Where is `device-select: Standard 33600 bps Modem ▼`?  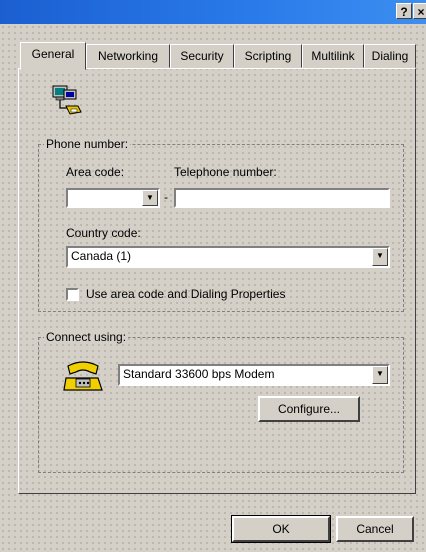
device-select: Standard 33600 bps Modem ▼ is located at coordinates (254, 375).